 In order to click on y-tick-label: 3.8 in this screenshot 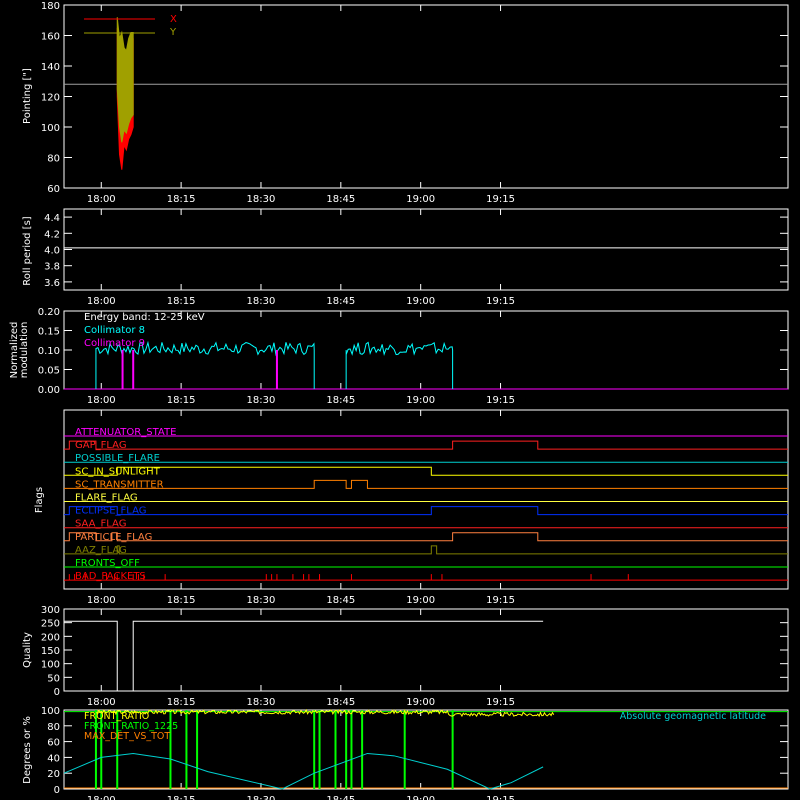, I will do `click(52, 267)`.